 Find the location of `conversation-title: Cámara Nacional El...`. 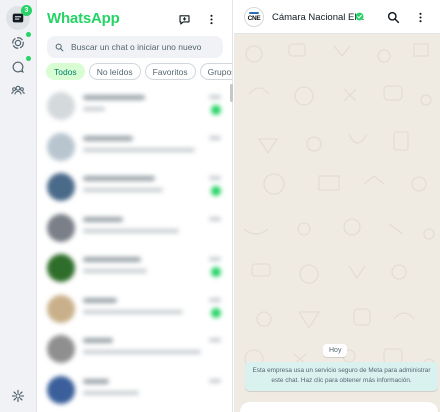

conversation-title: Cámara Nacional El... is located at coordinates (318, 17).